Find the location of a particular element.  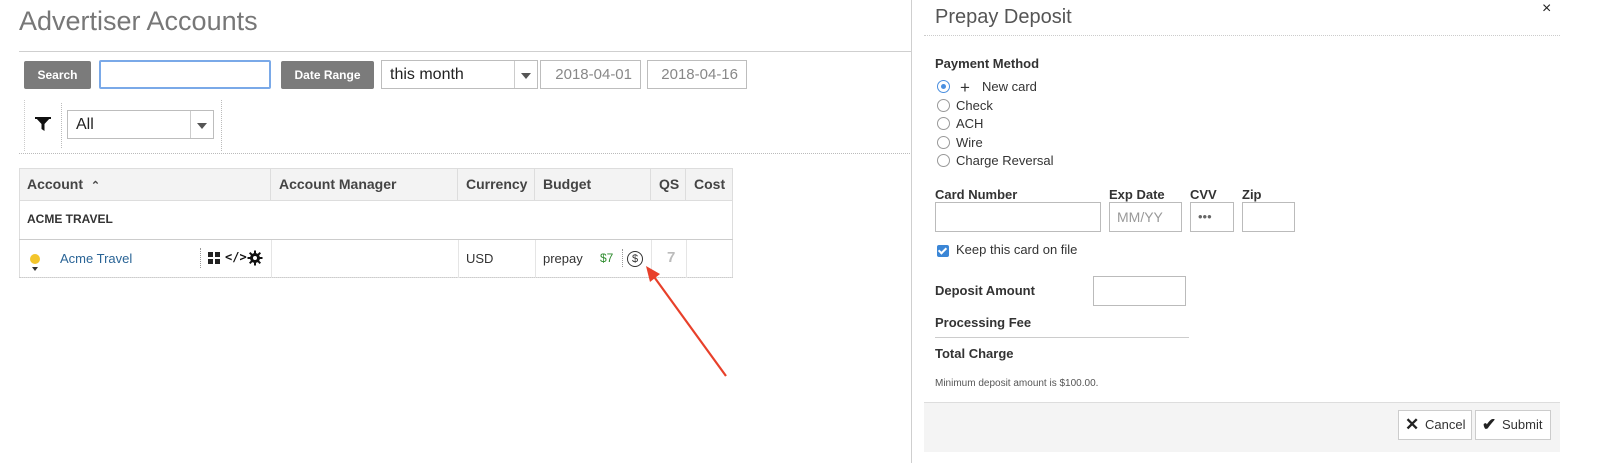

zip-field is located at coordinates (1268, 217).